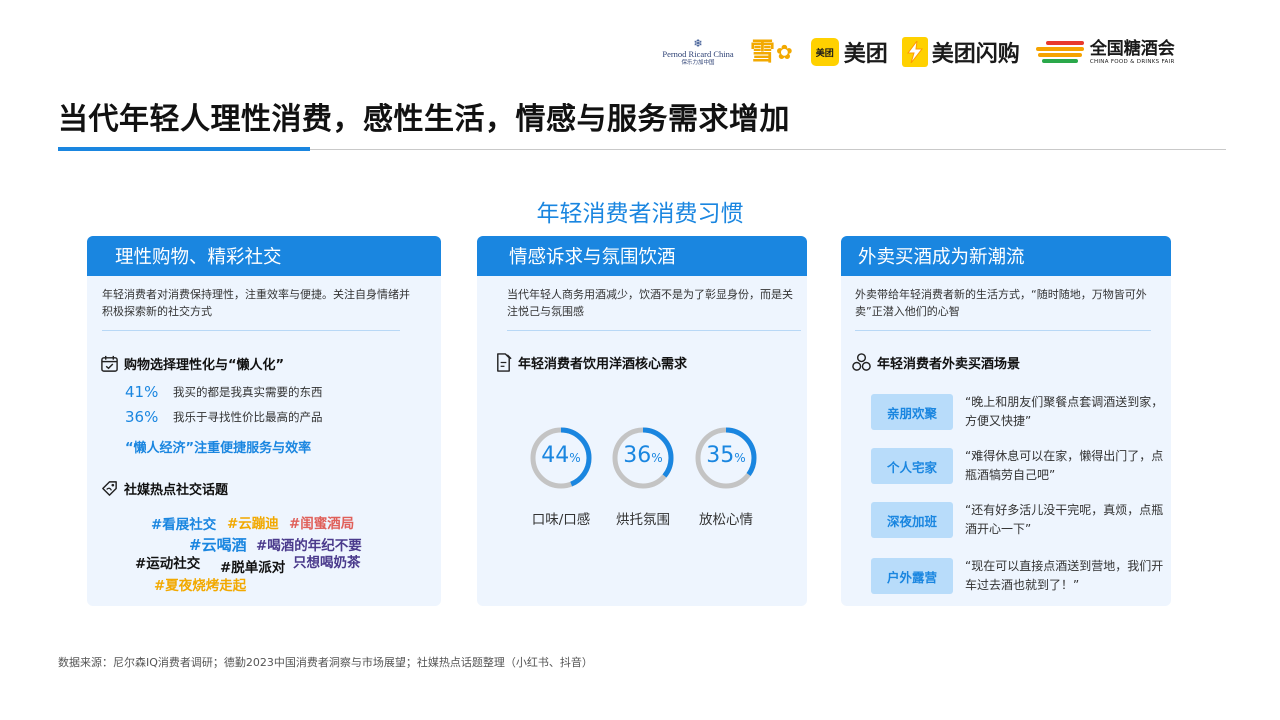 The image size is (1280, 720). What do you see at coordinates (1064, 411) in the screenshot?
I see `scenario-quote: “晚上和朋友们聚餐点套调酒送到家，方便又快捷”` at bounding box center [1064, 411].